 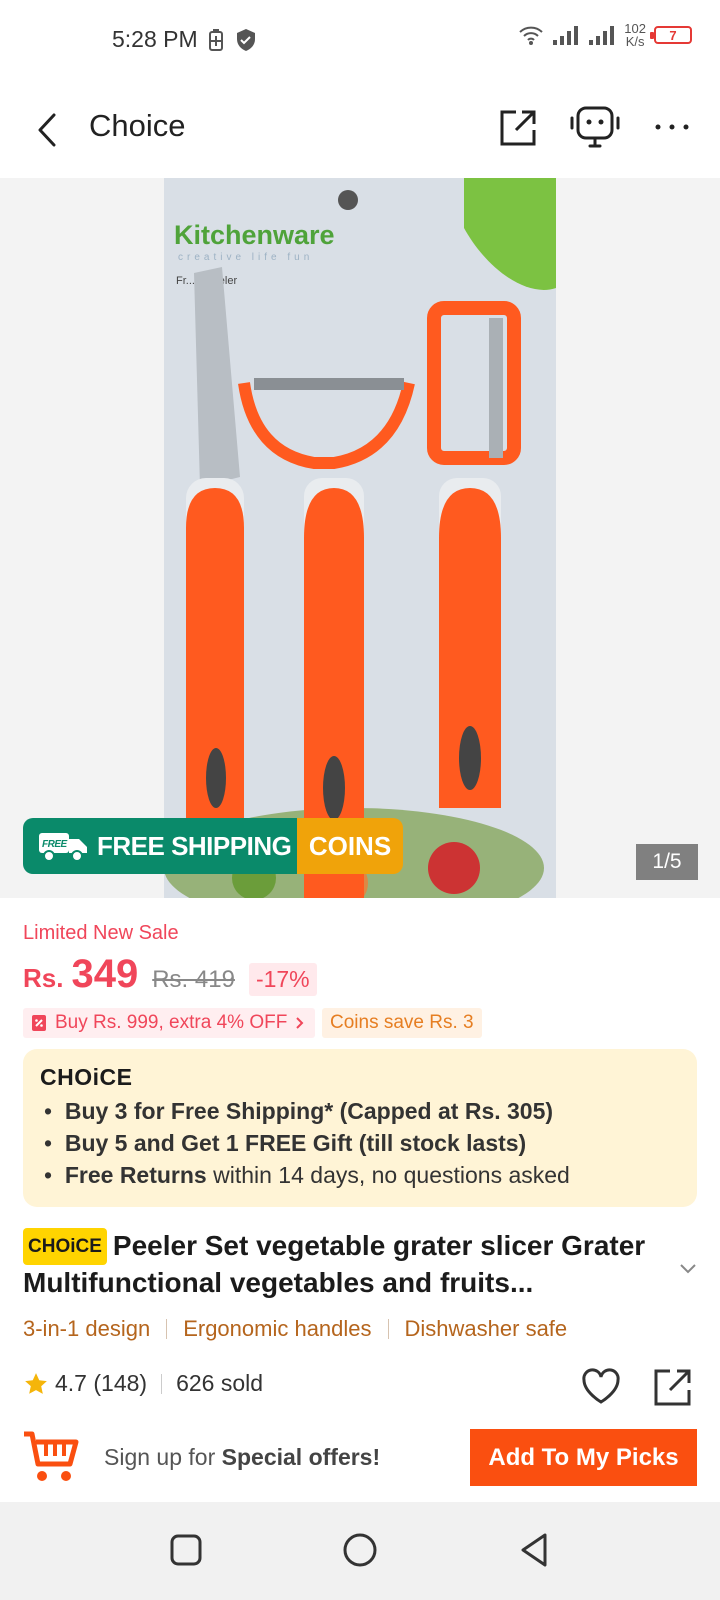 What do you see at coordinates (245, 257) in the screenshot?
I see `package-tagline: creative life fun` at bounding box center [245, 257].